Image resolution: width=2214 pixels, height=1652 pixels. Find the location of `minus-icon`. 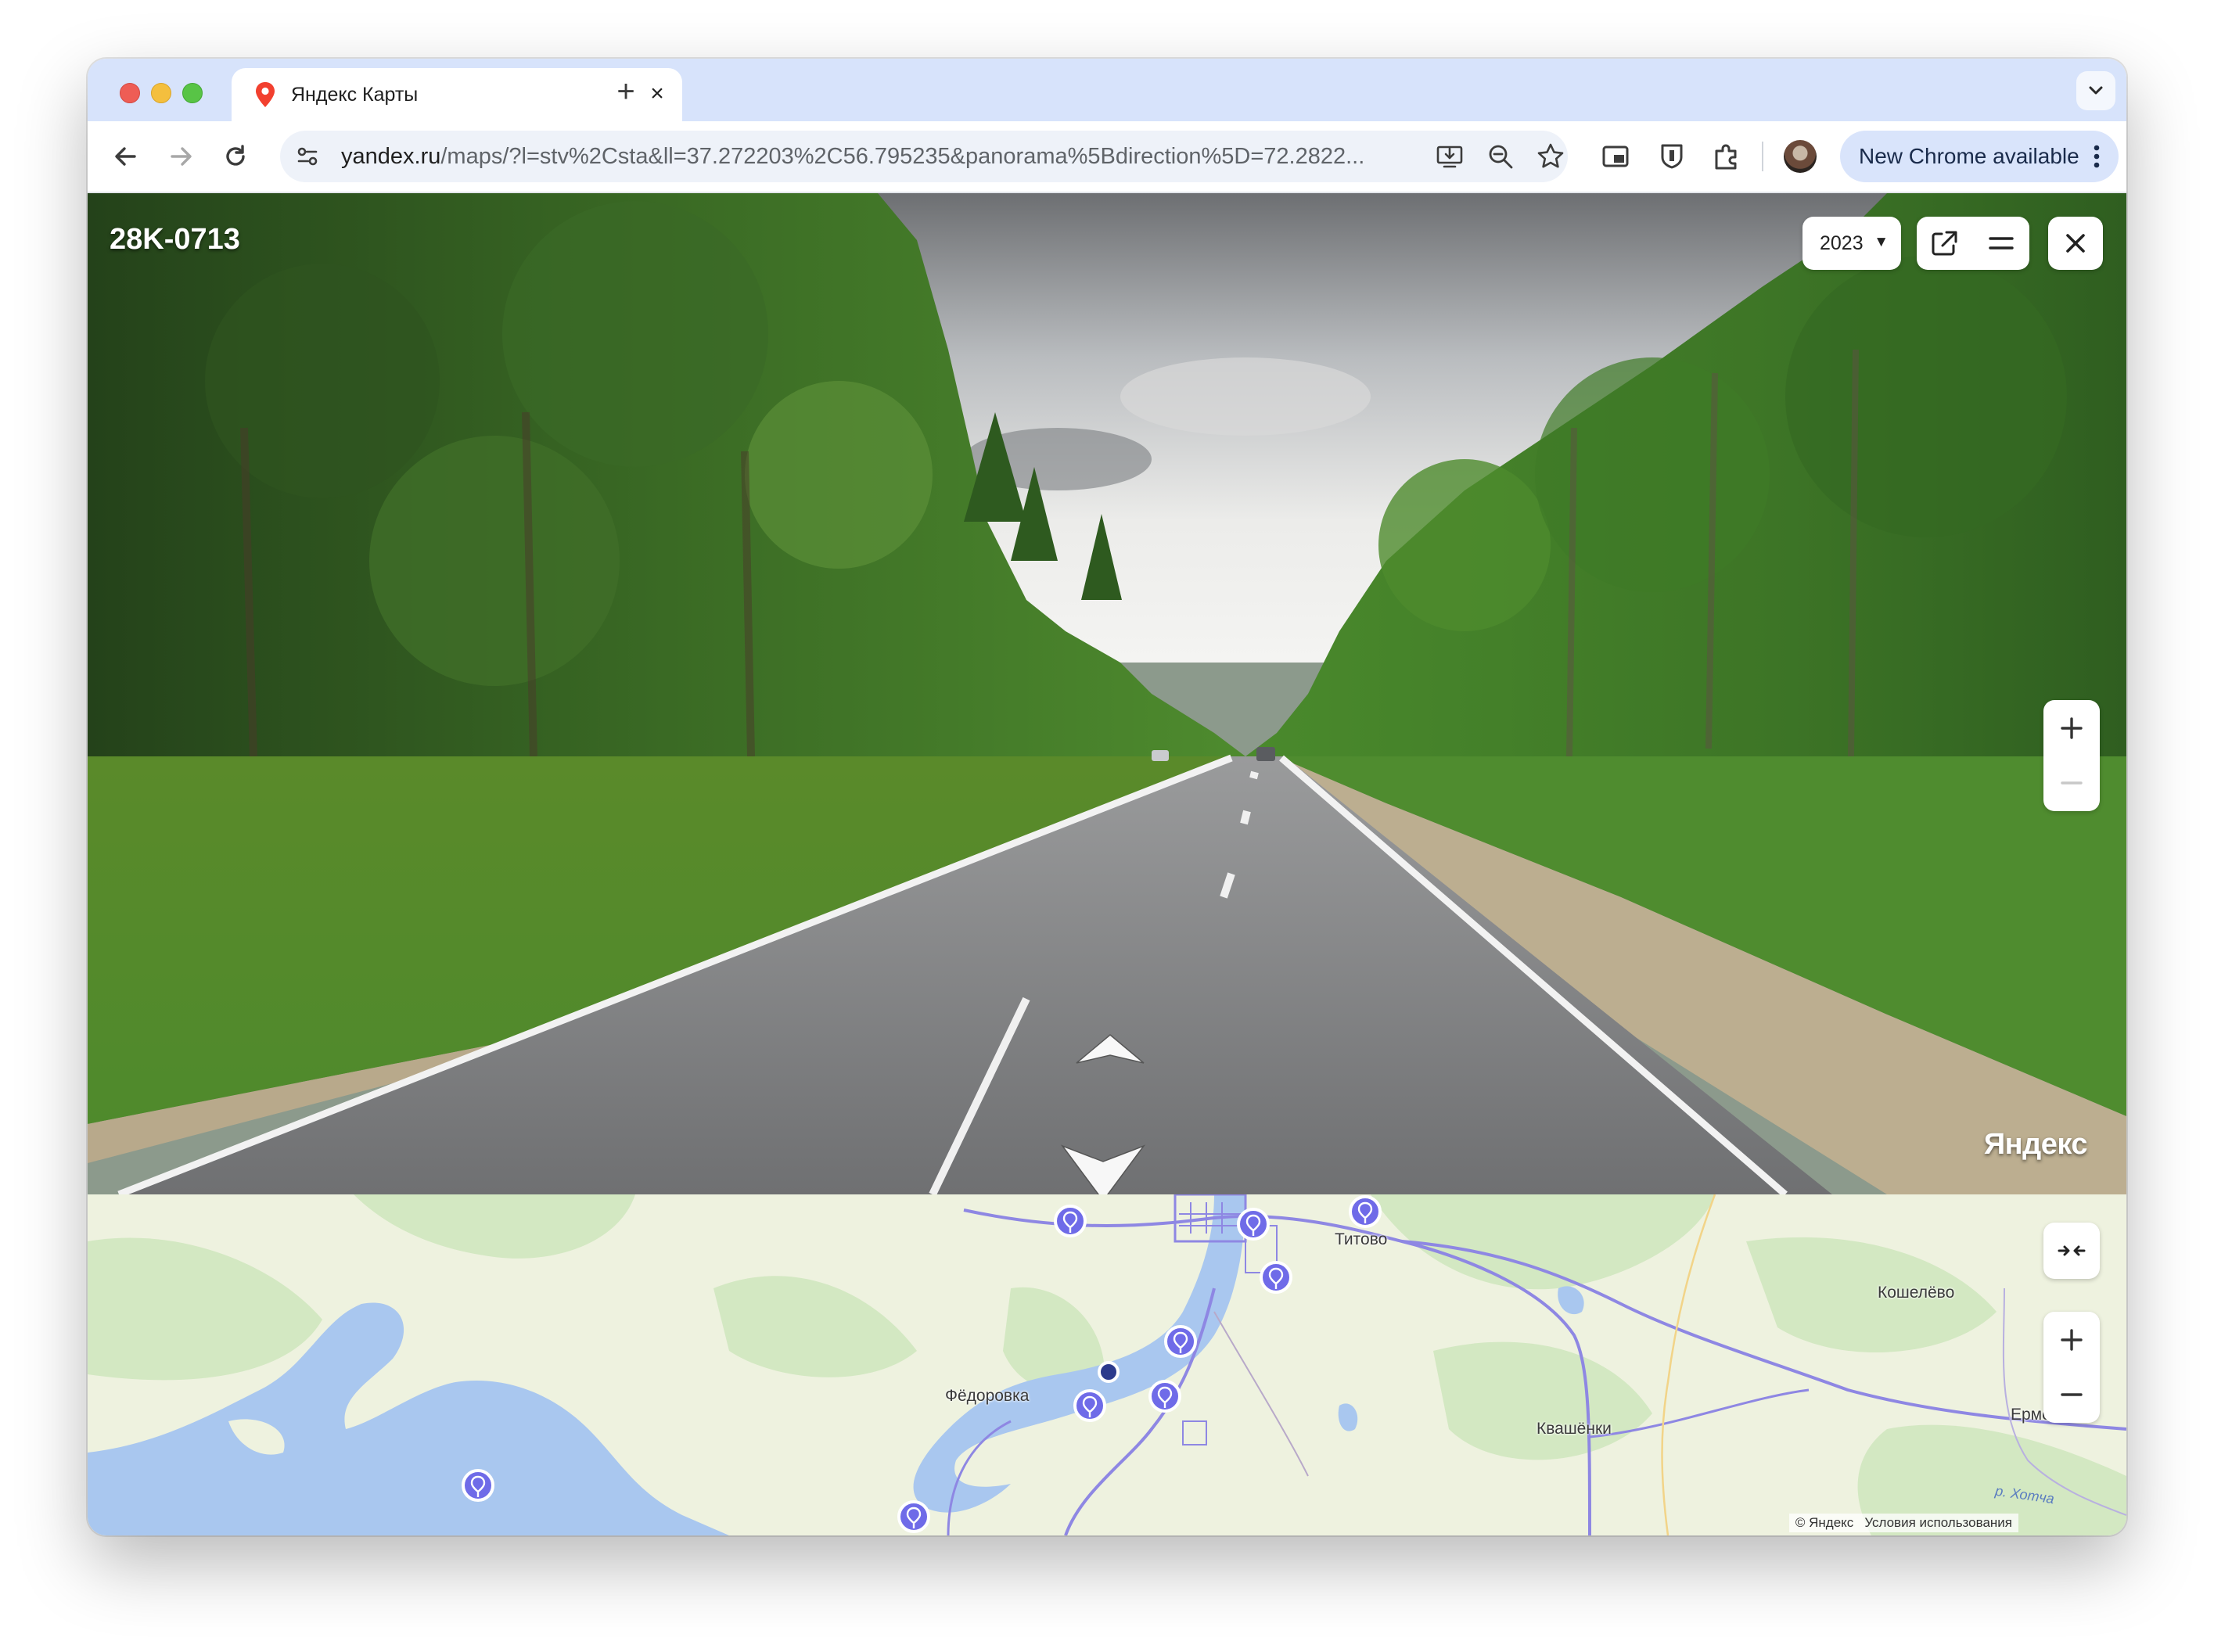

minus-icon is located at coordinates (2072, 783).